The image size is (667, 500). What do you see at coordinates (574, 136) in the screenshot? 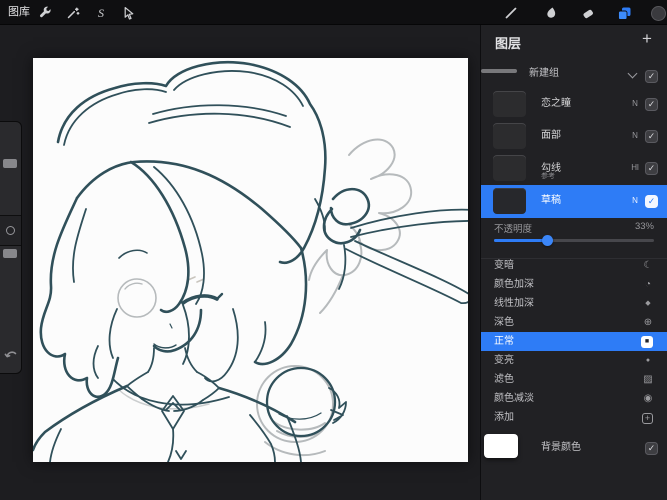
I see `layer-row: 面部 N ✓` at bounding box center [574, 136].